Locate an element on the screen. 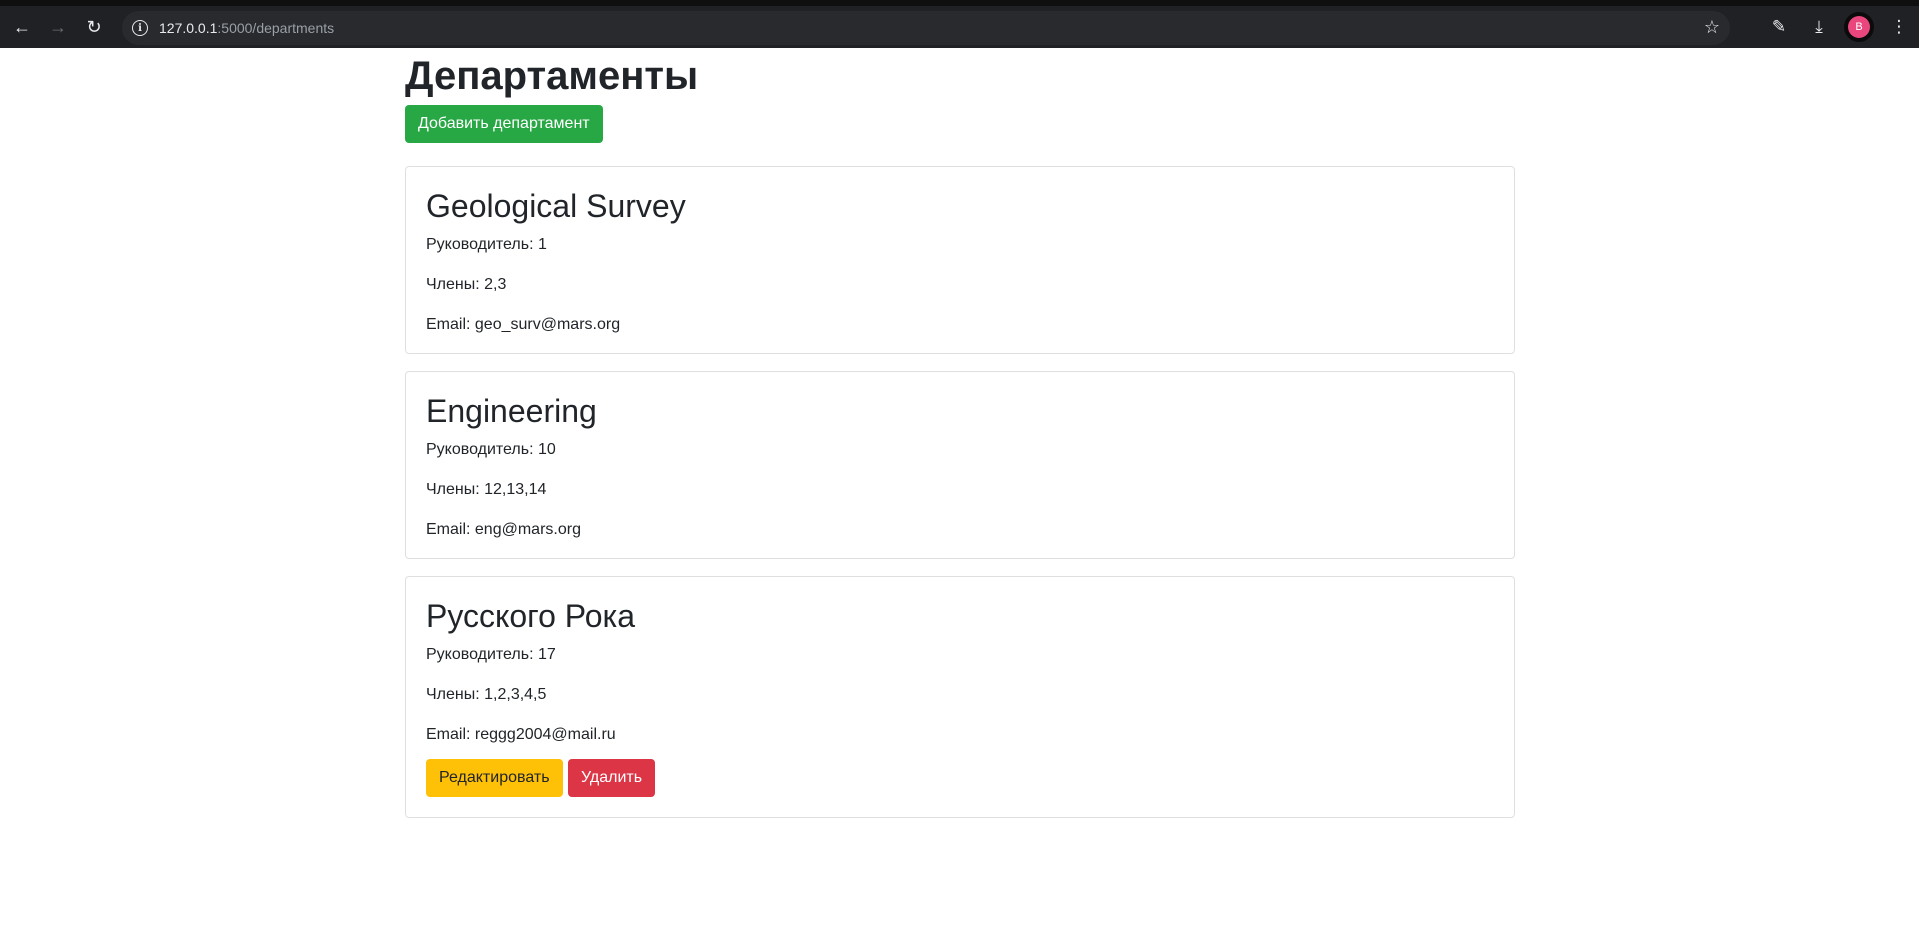  menu-kebab-icon: ⋮ is located at coordinates (1899, 27).